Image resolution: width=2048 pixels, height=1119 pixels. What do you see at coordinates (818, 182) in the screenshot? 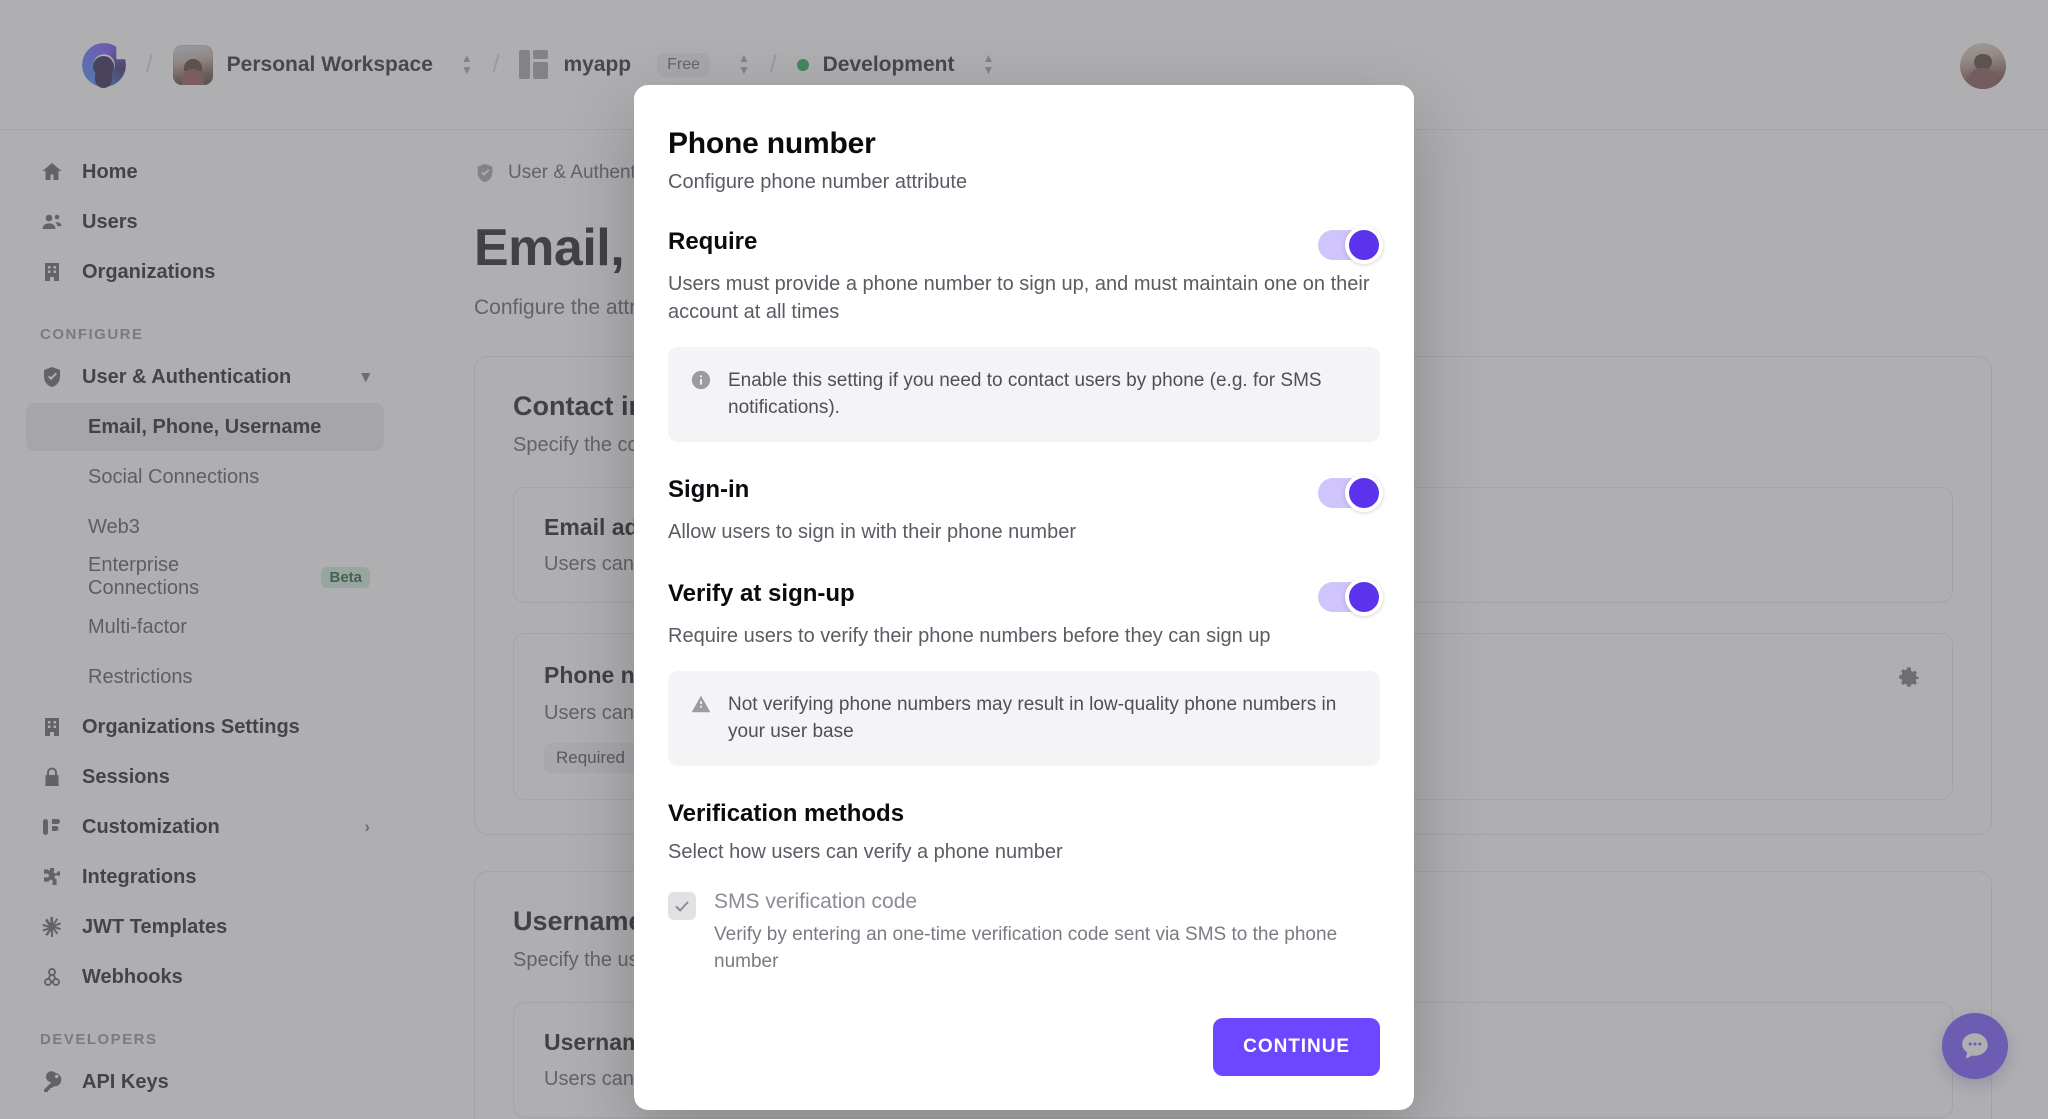
I see `modal-subtitle: Configure phone number attribute` at bounding box center [818, 182].